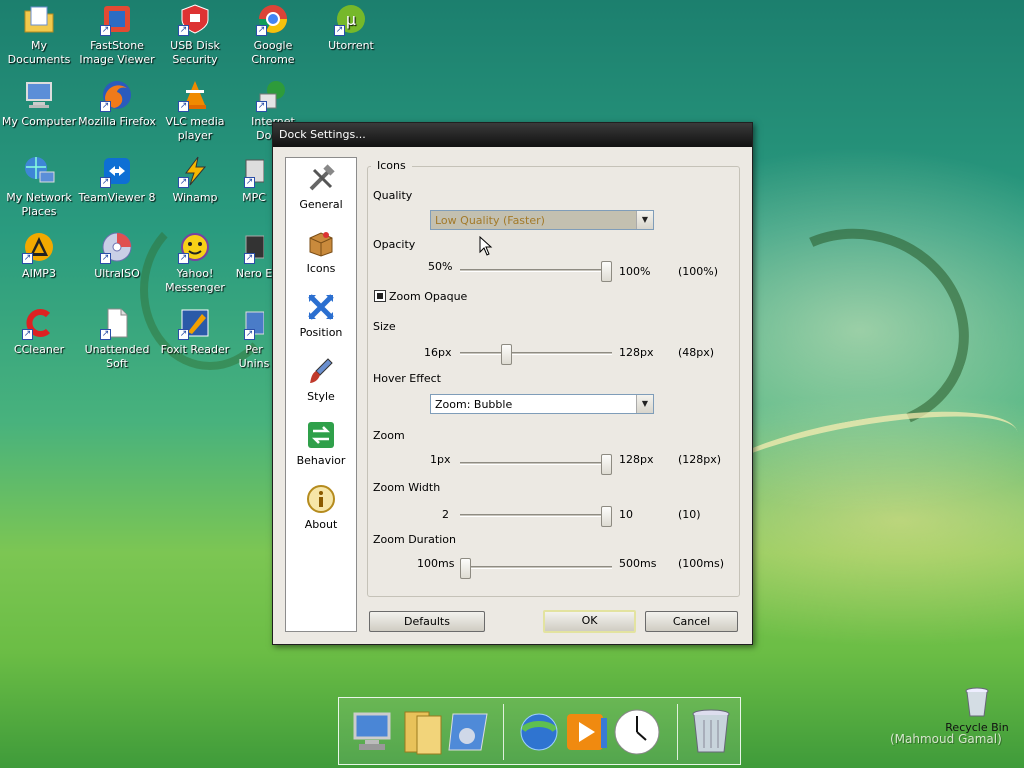 This screenshot has height=768, width=1024. Describe the element at coordinates (195, 247) in the screenshot. I see `yahoo-icon: ↗` at that location.